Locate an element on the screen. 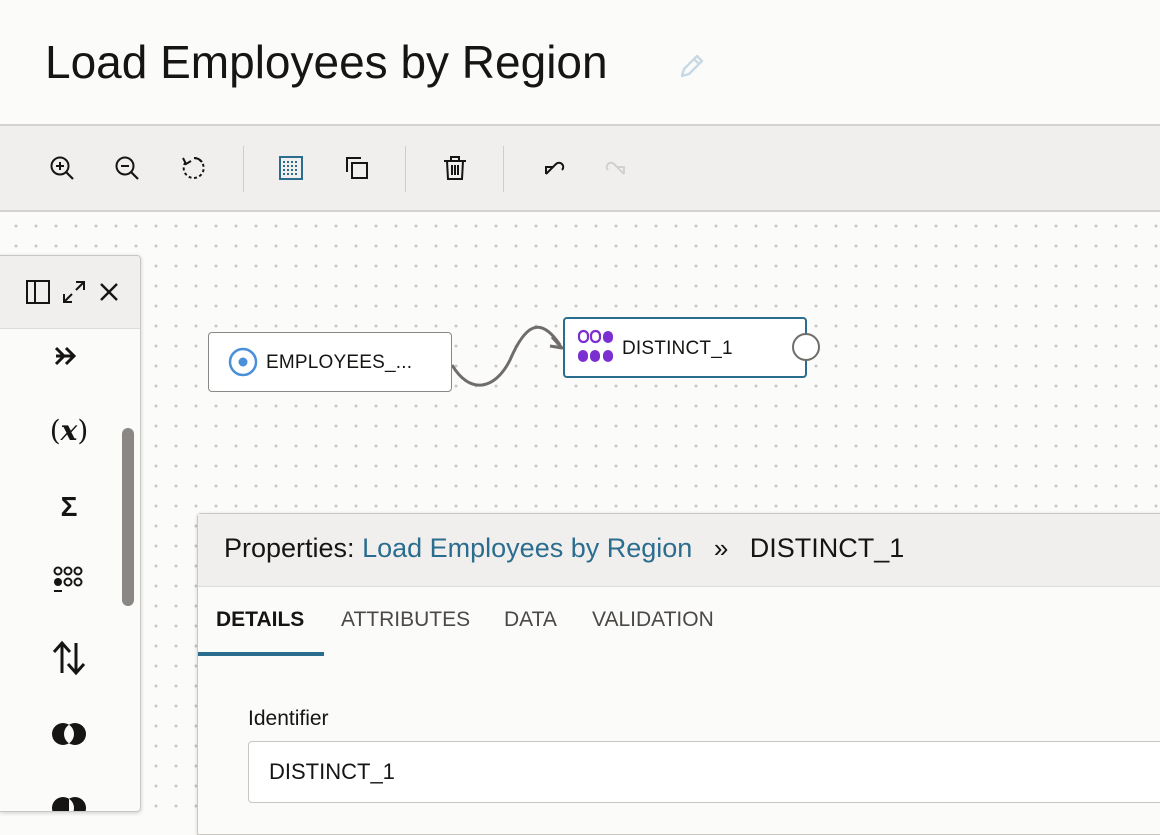  copy-icon is located at coordinates (357, 168).